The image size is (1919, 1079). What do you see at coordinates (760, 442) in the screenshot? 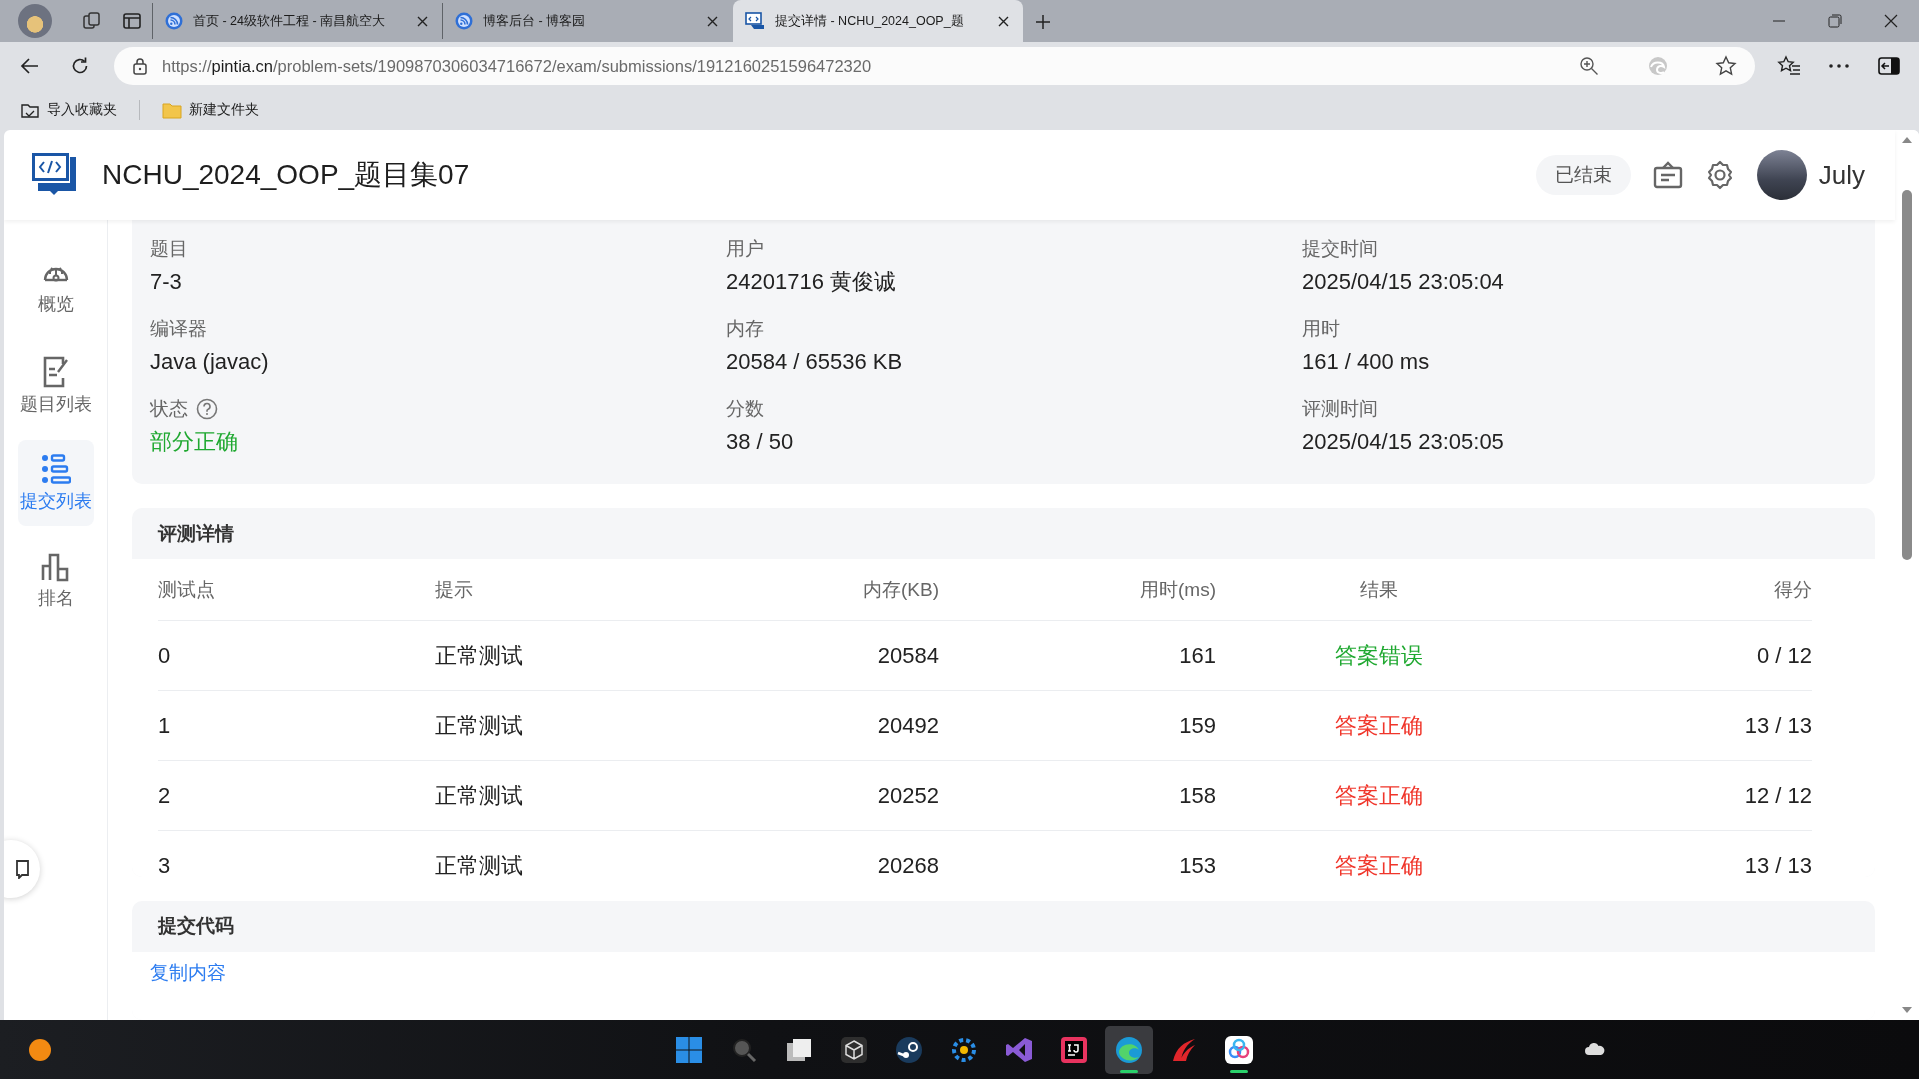
I see `field-value: 38 / 50` at bounding box center [760, 442].